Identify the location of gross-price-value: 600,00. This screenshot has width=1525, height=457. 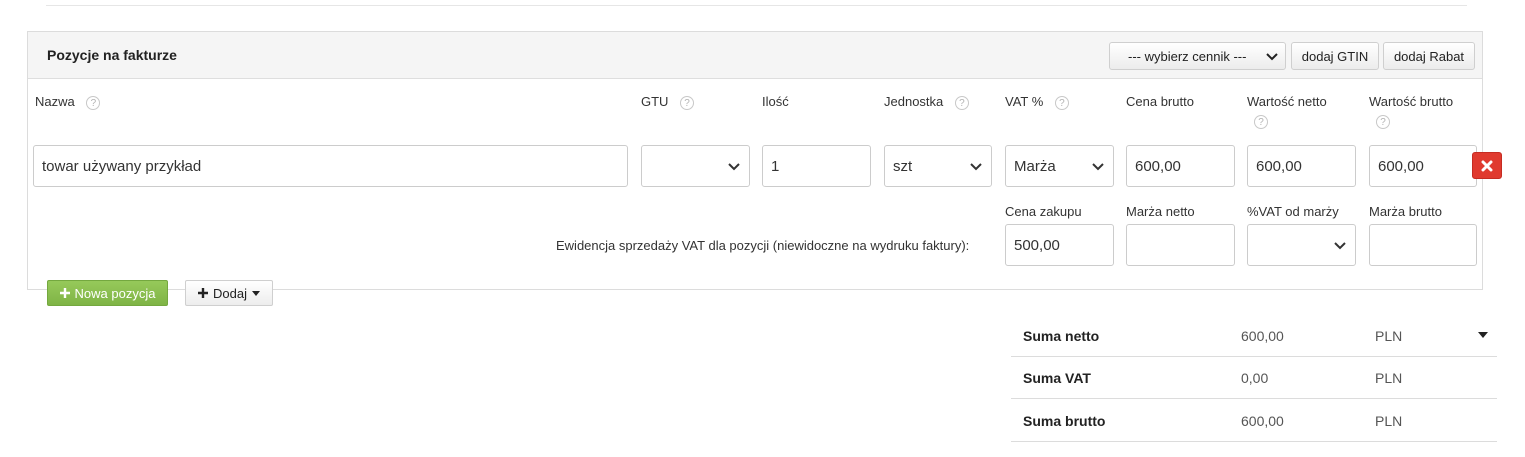
(1158, 166).